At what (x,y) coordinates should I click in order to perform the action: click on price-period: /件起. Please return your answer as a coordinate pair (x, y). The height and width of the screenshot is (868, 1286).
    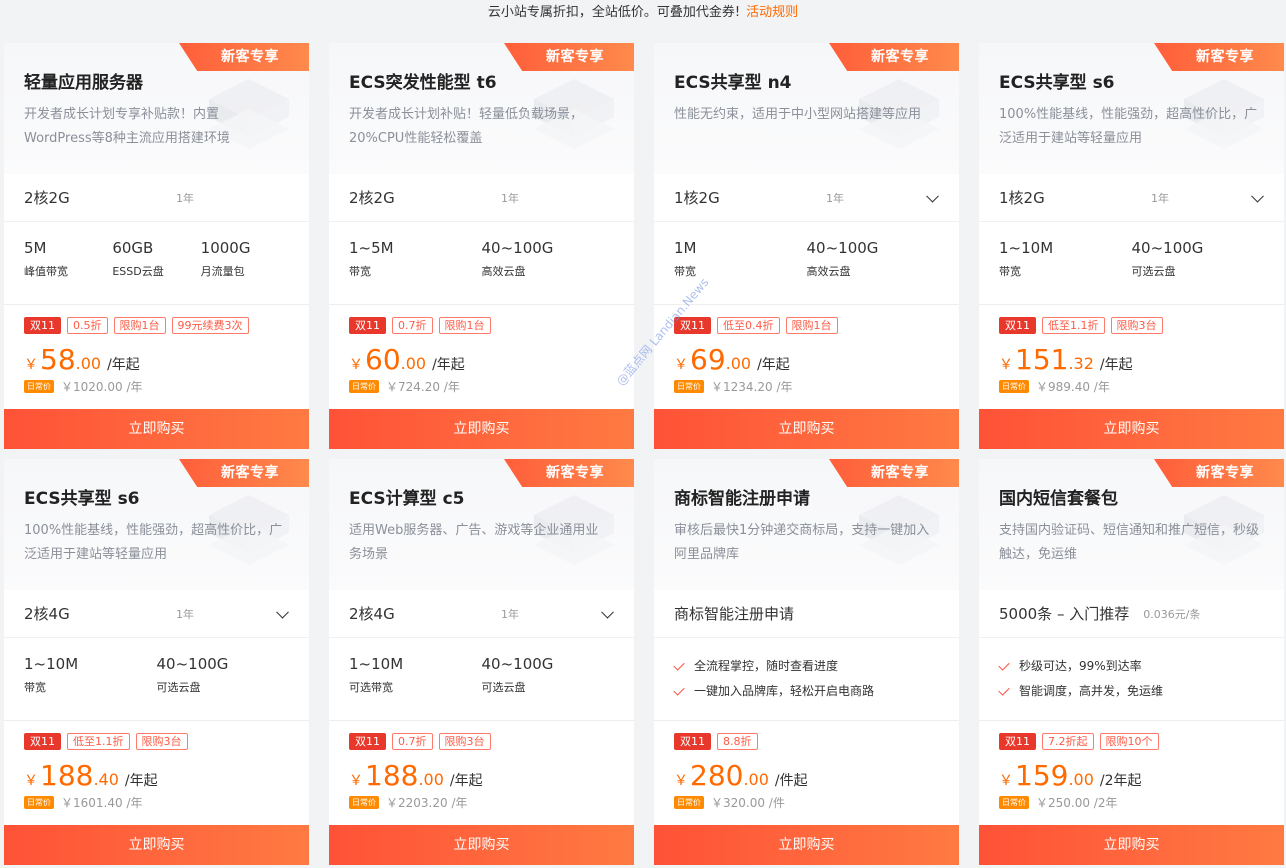
    Looking at the image, I should click on (791, 781).